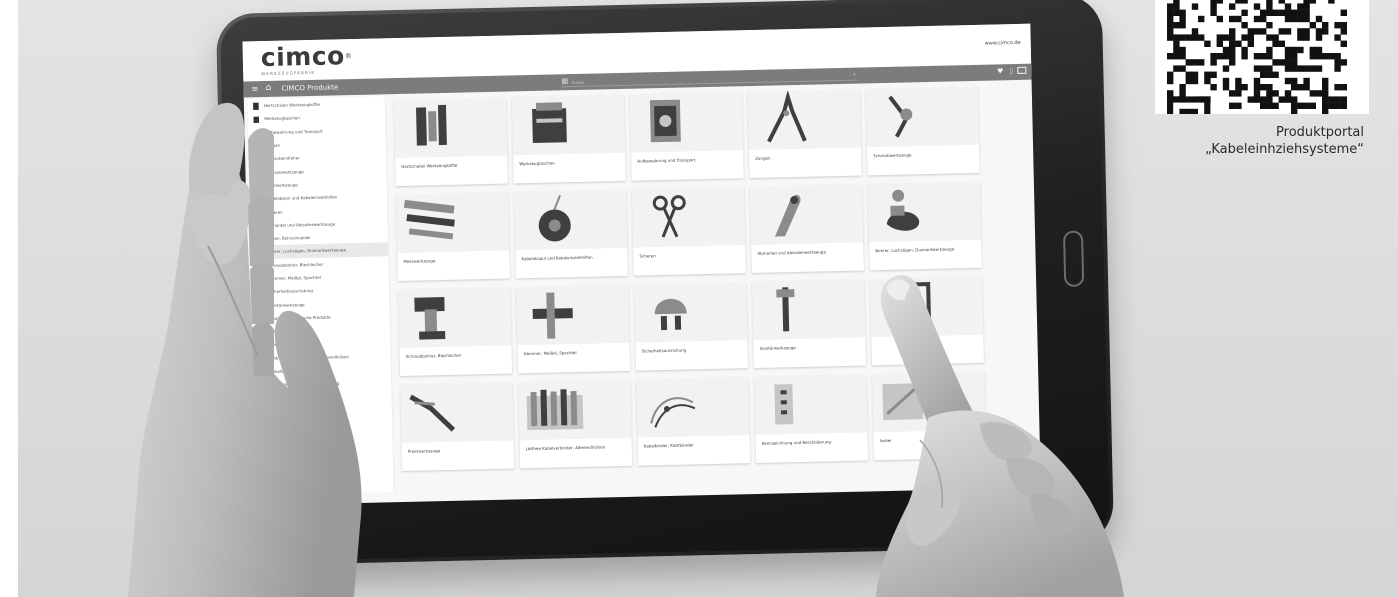 The width and height of the screenshot is (1398, 597). What do you see at coordinates (668, 445) in the screenshot?
I see `product-card-label: Kabelbinder, Klettbänder` at bounding box center [668, 445].